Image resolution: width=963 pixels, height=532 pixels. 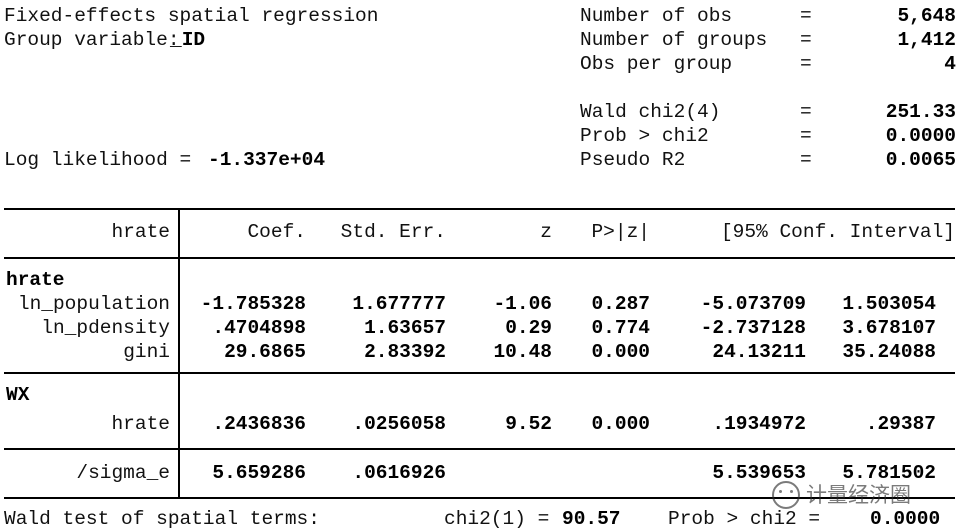 I want to click on group-label-wx: WX, so click(x=18, y=395).